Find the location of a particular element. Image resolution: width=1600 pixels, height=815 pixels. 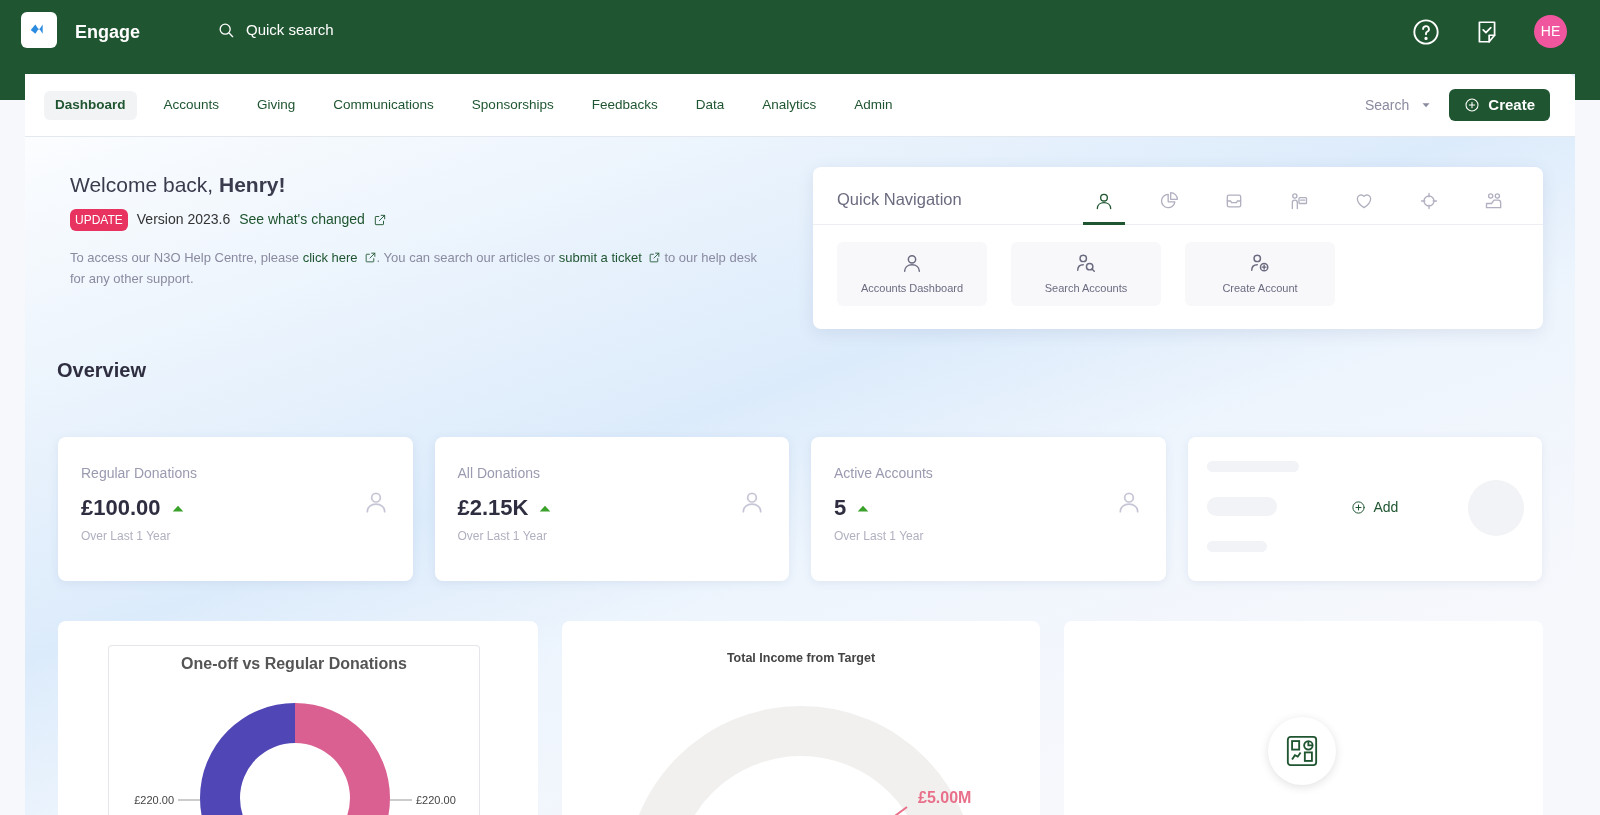

nav-tab: Giving is located at coordinates (276, 105).